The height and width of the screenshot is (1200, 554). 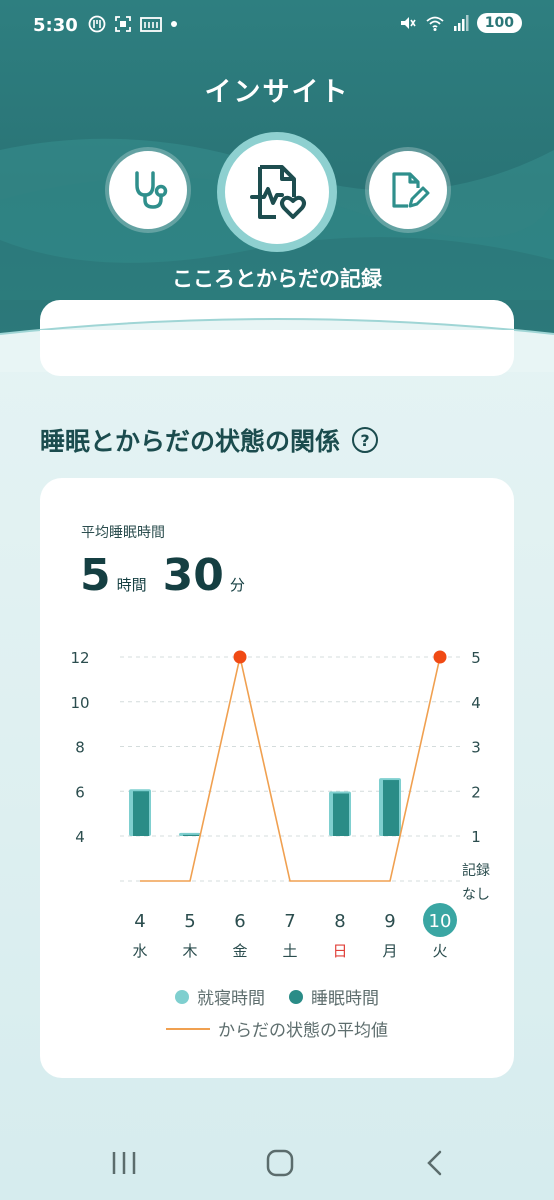 I want to click on legend-sleep: 睡眠時間, so click(x=334, y=996).